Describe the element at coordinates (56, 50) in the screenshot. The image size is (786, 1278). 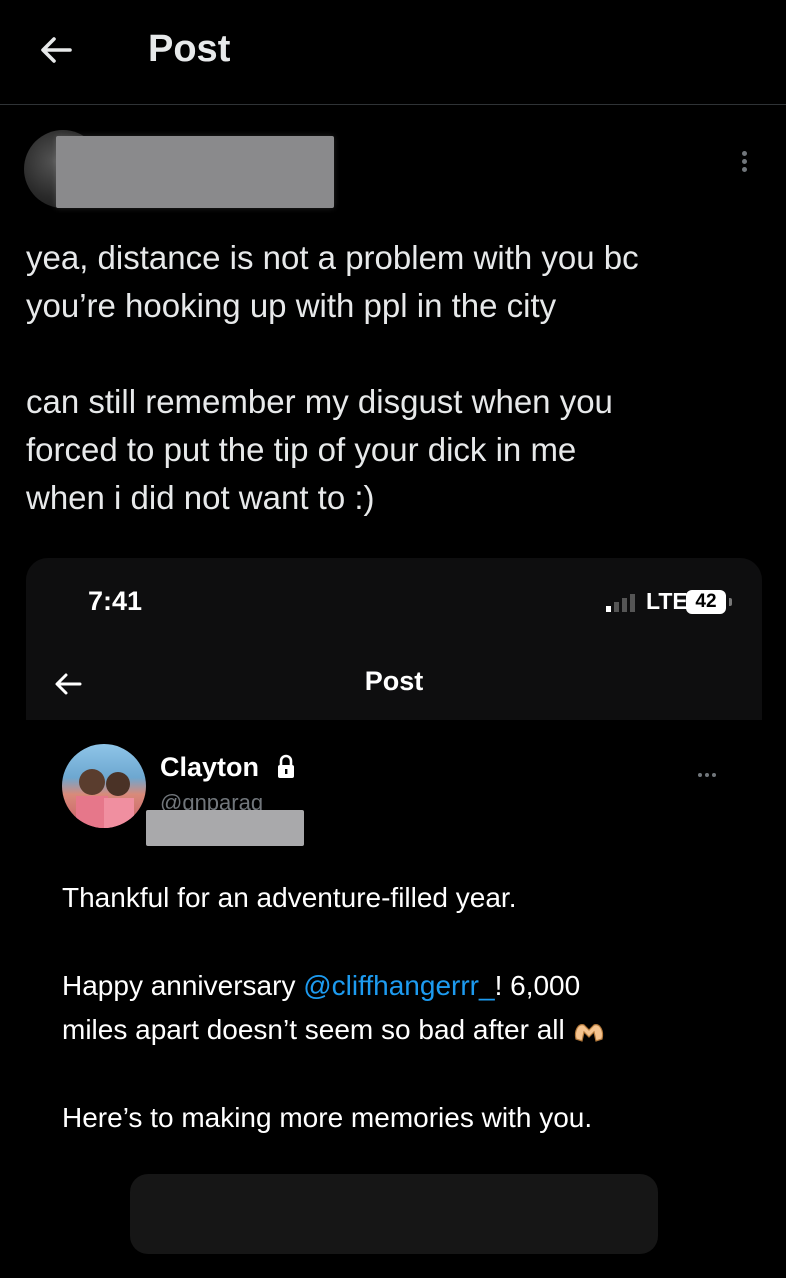
I see `back-arrow-icon` at that location.